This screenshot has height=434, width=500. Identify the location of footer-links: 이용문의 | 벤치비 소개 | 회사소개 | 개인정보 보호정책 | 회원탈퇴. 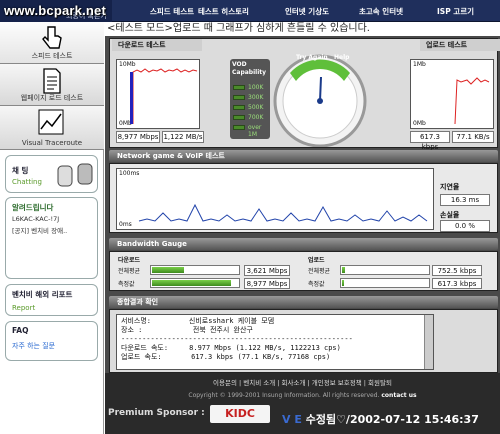
(302, 382).